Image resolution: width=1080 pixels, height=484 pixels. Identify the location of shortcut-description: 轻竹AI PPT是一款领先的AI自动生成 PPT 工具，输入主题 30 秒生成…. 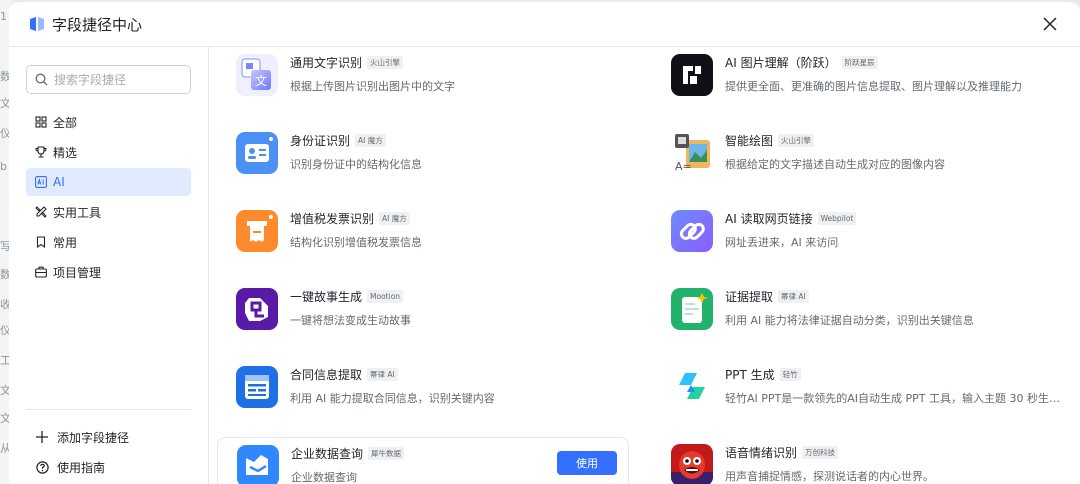
(895, 398).